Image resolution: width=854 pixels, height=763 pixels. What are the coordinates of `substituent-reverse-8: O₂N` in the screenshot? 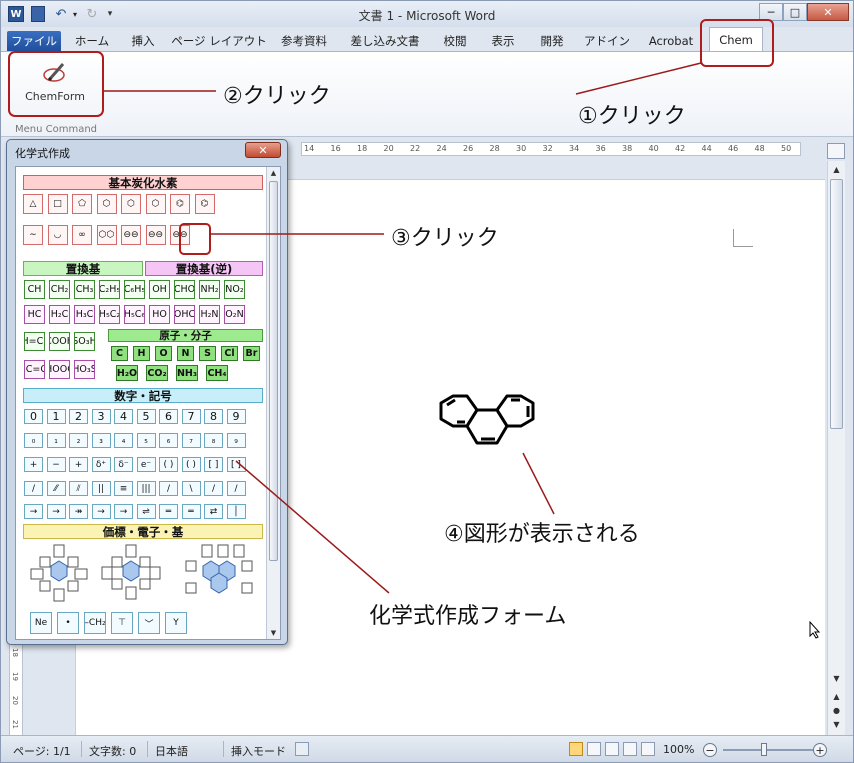 It's located at (234, 314).